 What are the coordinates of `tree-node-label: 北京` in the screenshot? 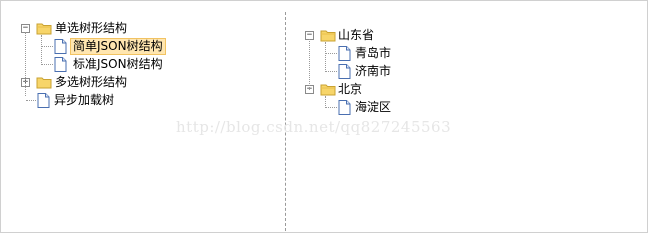 It's located at (350, 89).